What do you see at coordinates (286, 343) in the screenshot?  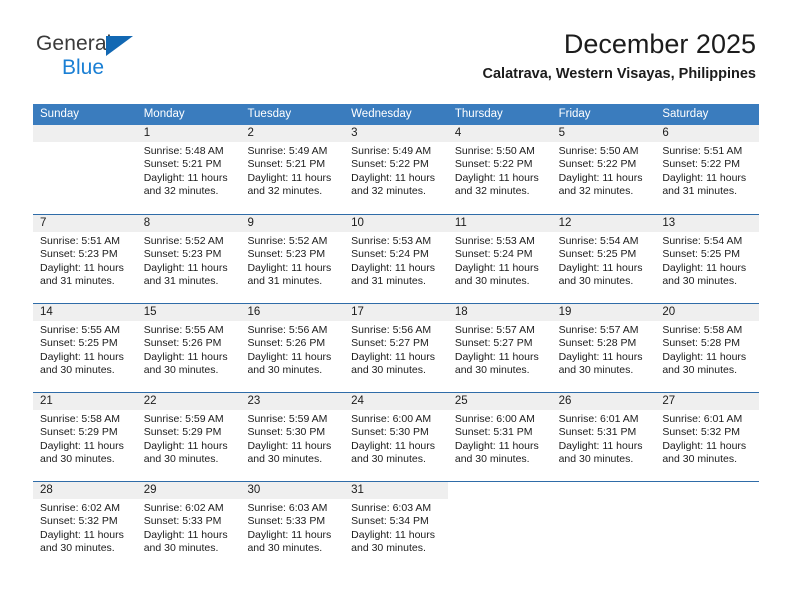 I see `sunset-time: Sunset: 5:26 PM` at bounding box center [286, 343].